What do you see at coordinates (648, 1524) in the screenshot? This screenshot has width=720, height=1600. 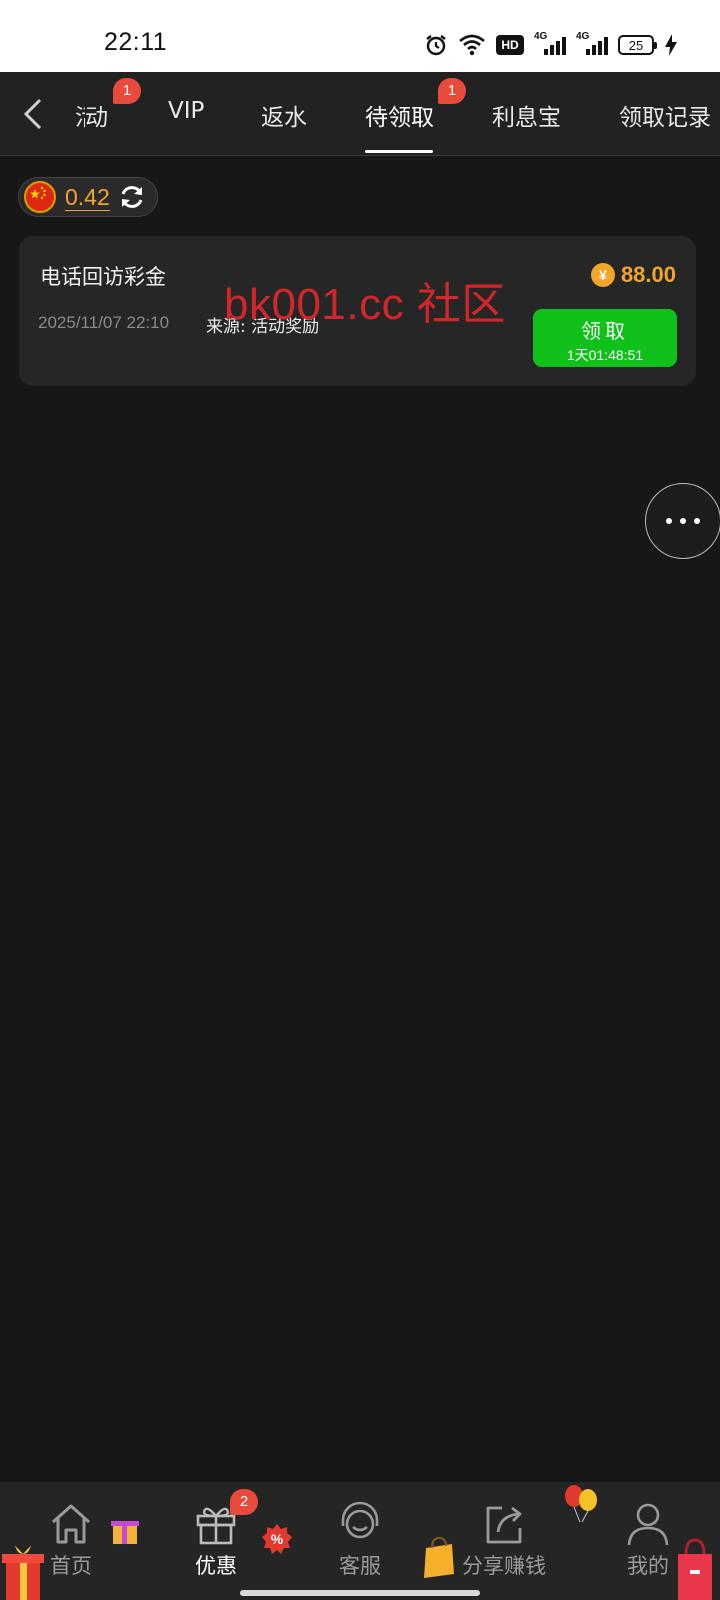 I see `user-icon` at bounding box center [648, 1524].